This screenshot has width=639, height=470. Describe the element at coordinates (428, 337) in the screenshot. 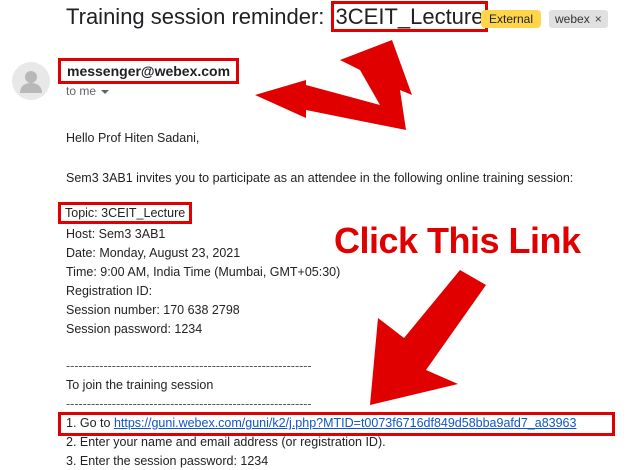

I see `arrow-to-link-icon` at that location.